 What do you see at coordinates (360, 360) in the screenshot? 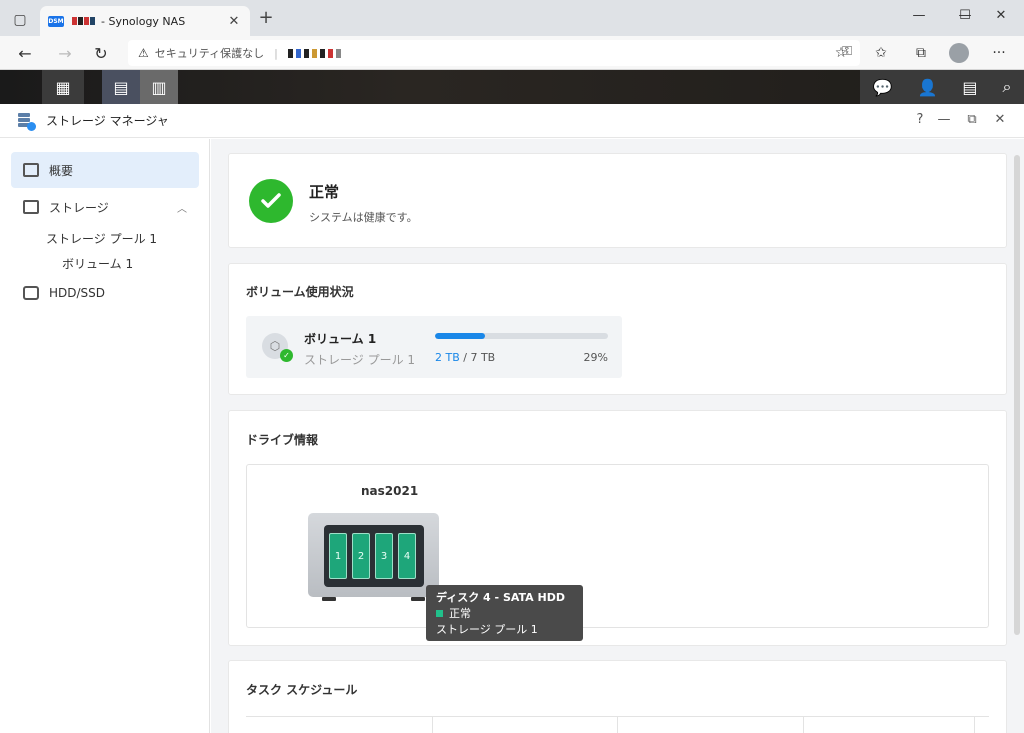
I see `volume-pool: ストレージ プール 1` at bounding box center [360, 360].